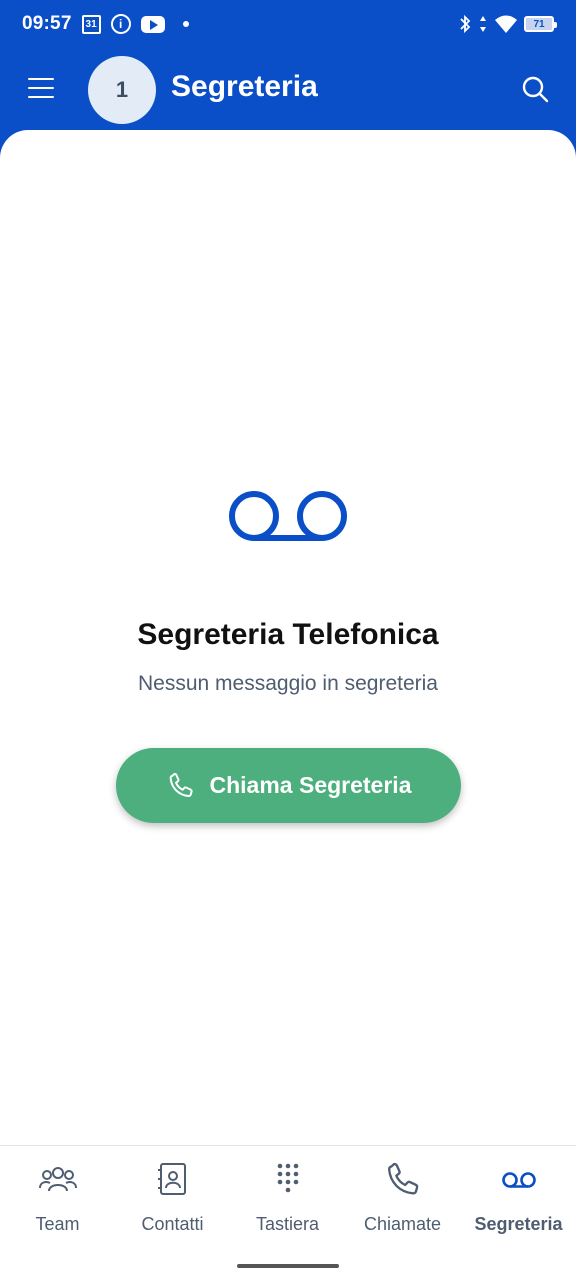 This screenshot has width=576, height=1280. What do you see at coordinates (91, 24) in the screenshot?
I see `calendar-icon: 31` at bounding box center [91, 24].